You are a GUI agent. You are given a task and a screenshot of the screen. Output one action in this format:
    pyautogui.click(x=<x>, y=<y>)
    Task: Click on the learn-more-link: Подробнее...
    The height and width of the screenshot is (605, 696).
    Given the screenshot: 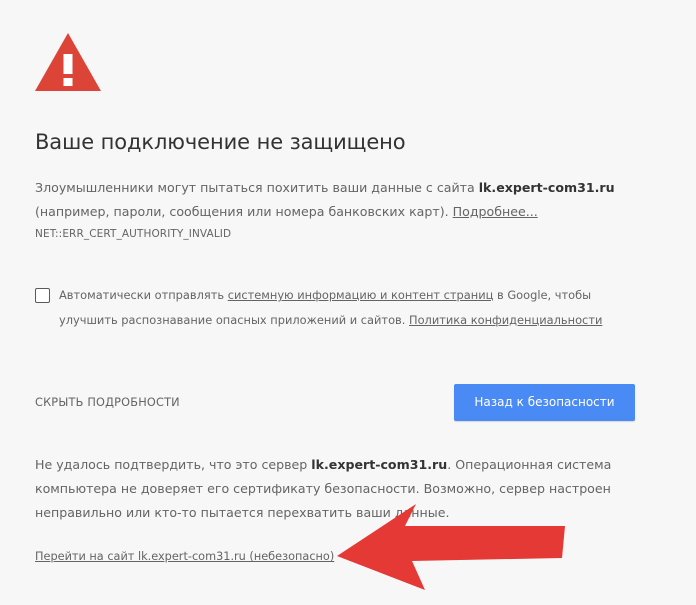 What is the action you would take?
    pyautogui.click(x=495, y=211)
    